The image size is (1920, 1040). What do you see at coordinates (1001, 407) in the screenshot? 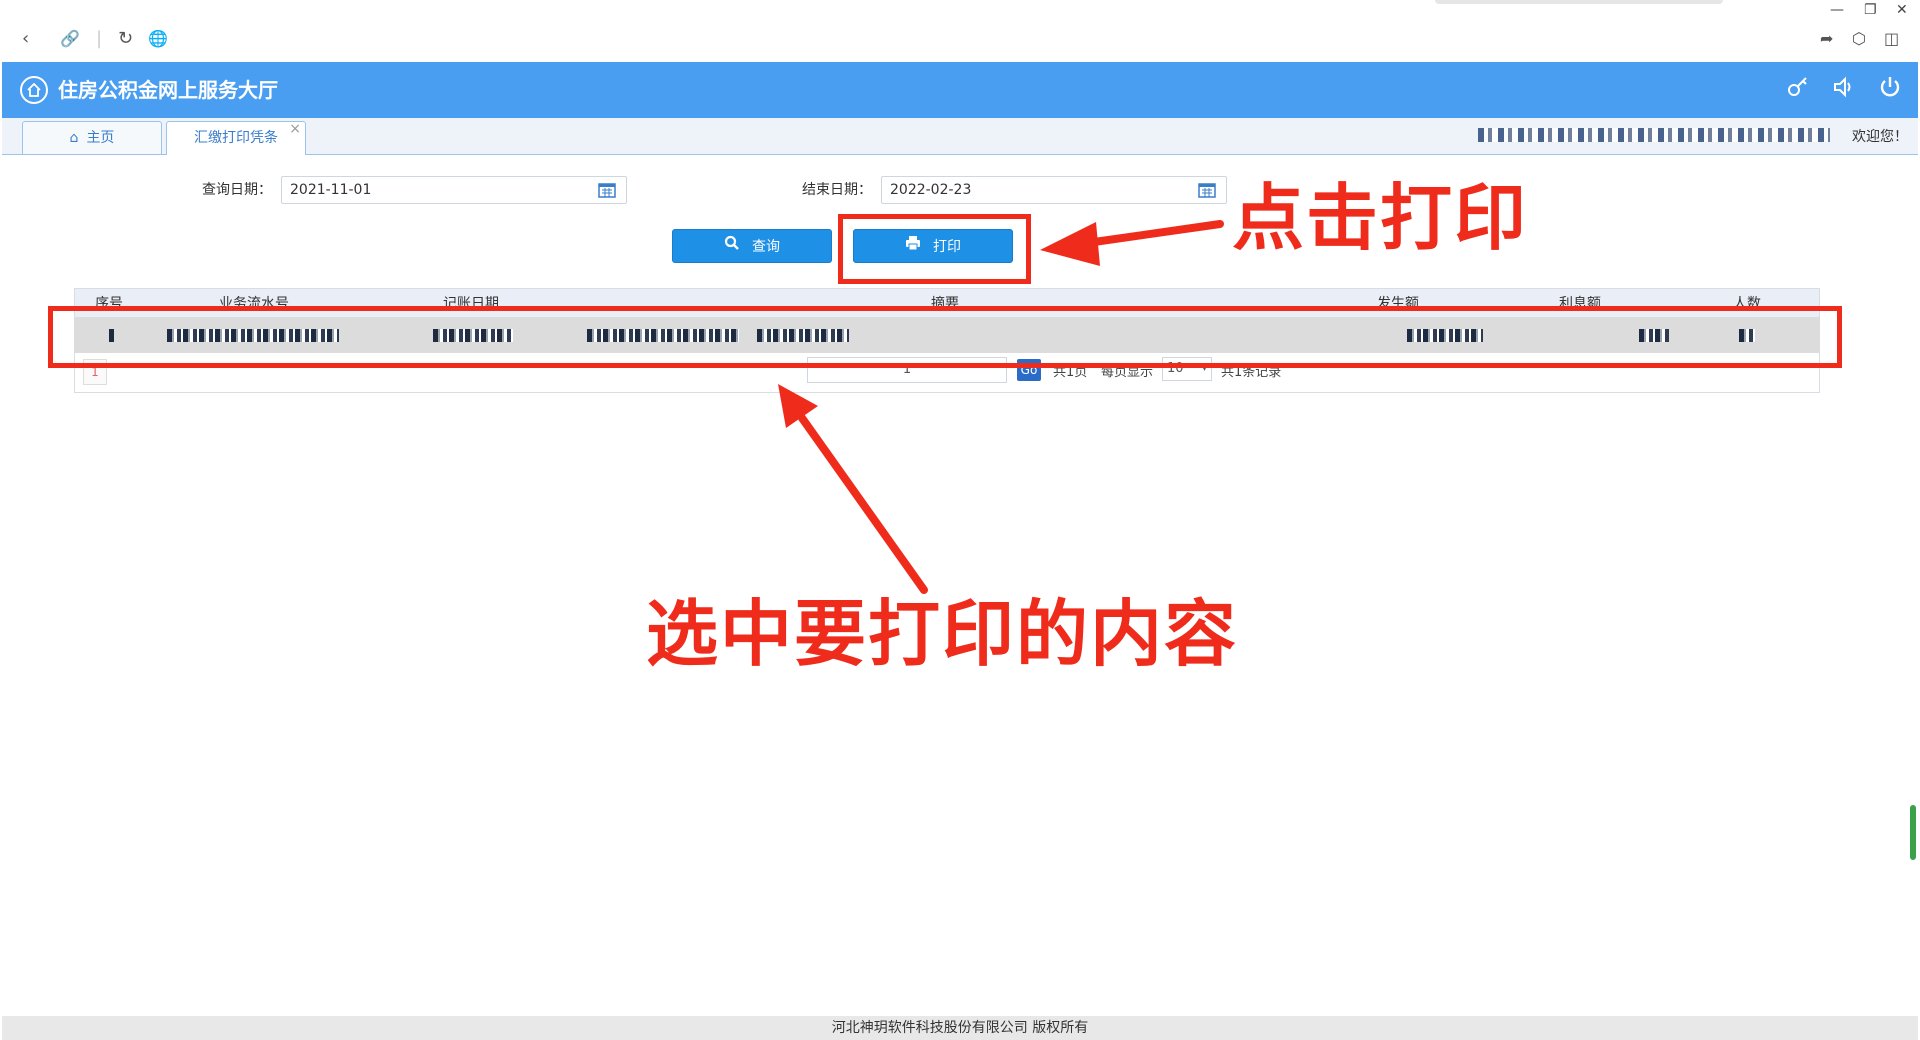
I see `annotation-arrows` at bounding box center [1001, 407].